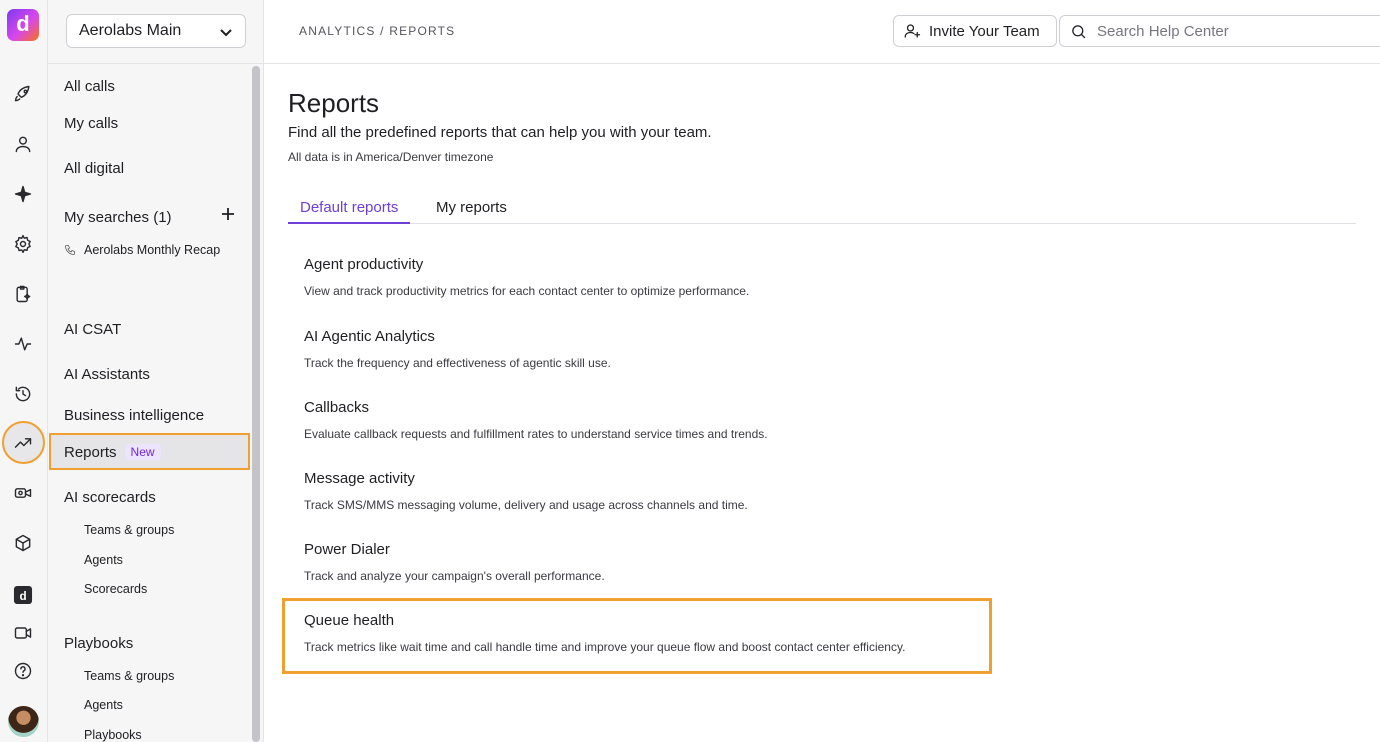 The width and height of the screenshot is (1380, 742). Describe the element at coordinates (912, 31) in the screenshot. I see `add-user-icon` at that location.